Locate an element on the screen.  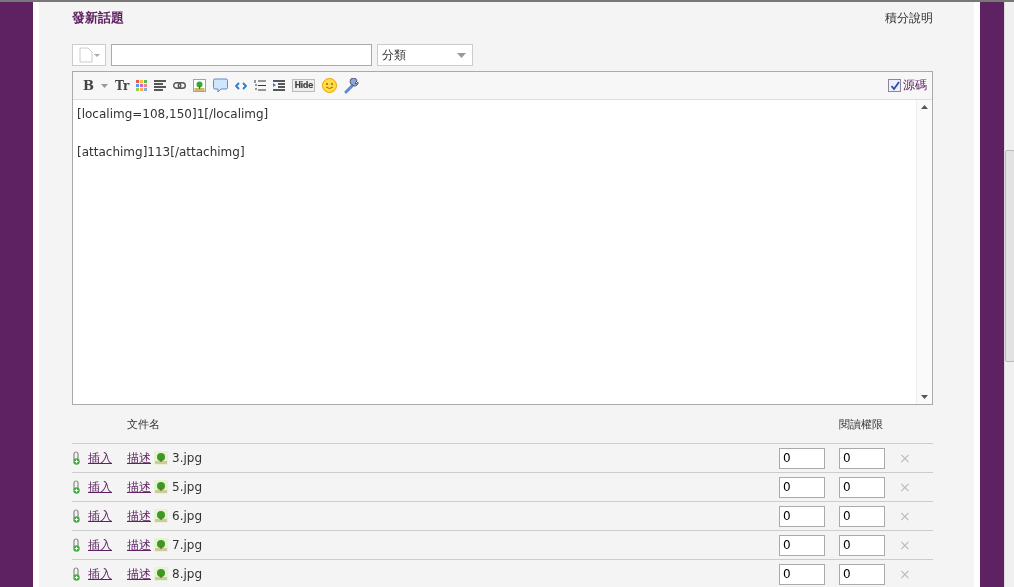
file-name: 8.jpg is located at coordinates (187, 574).